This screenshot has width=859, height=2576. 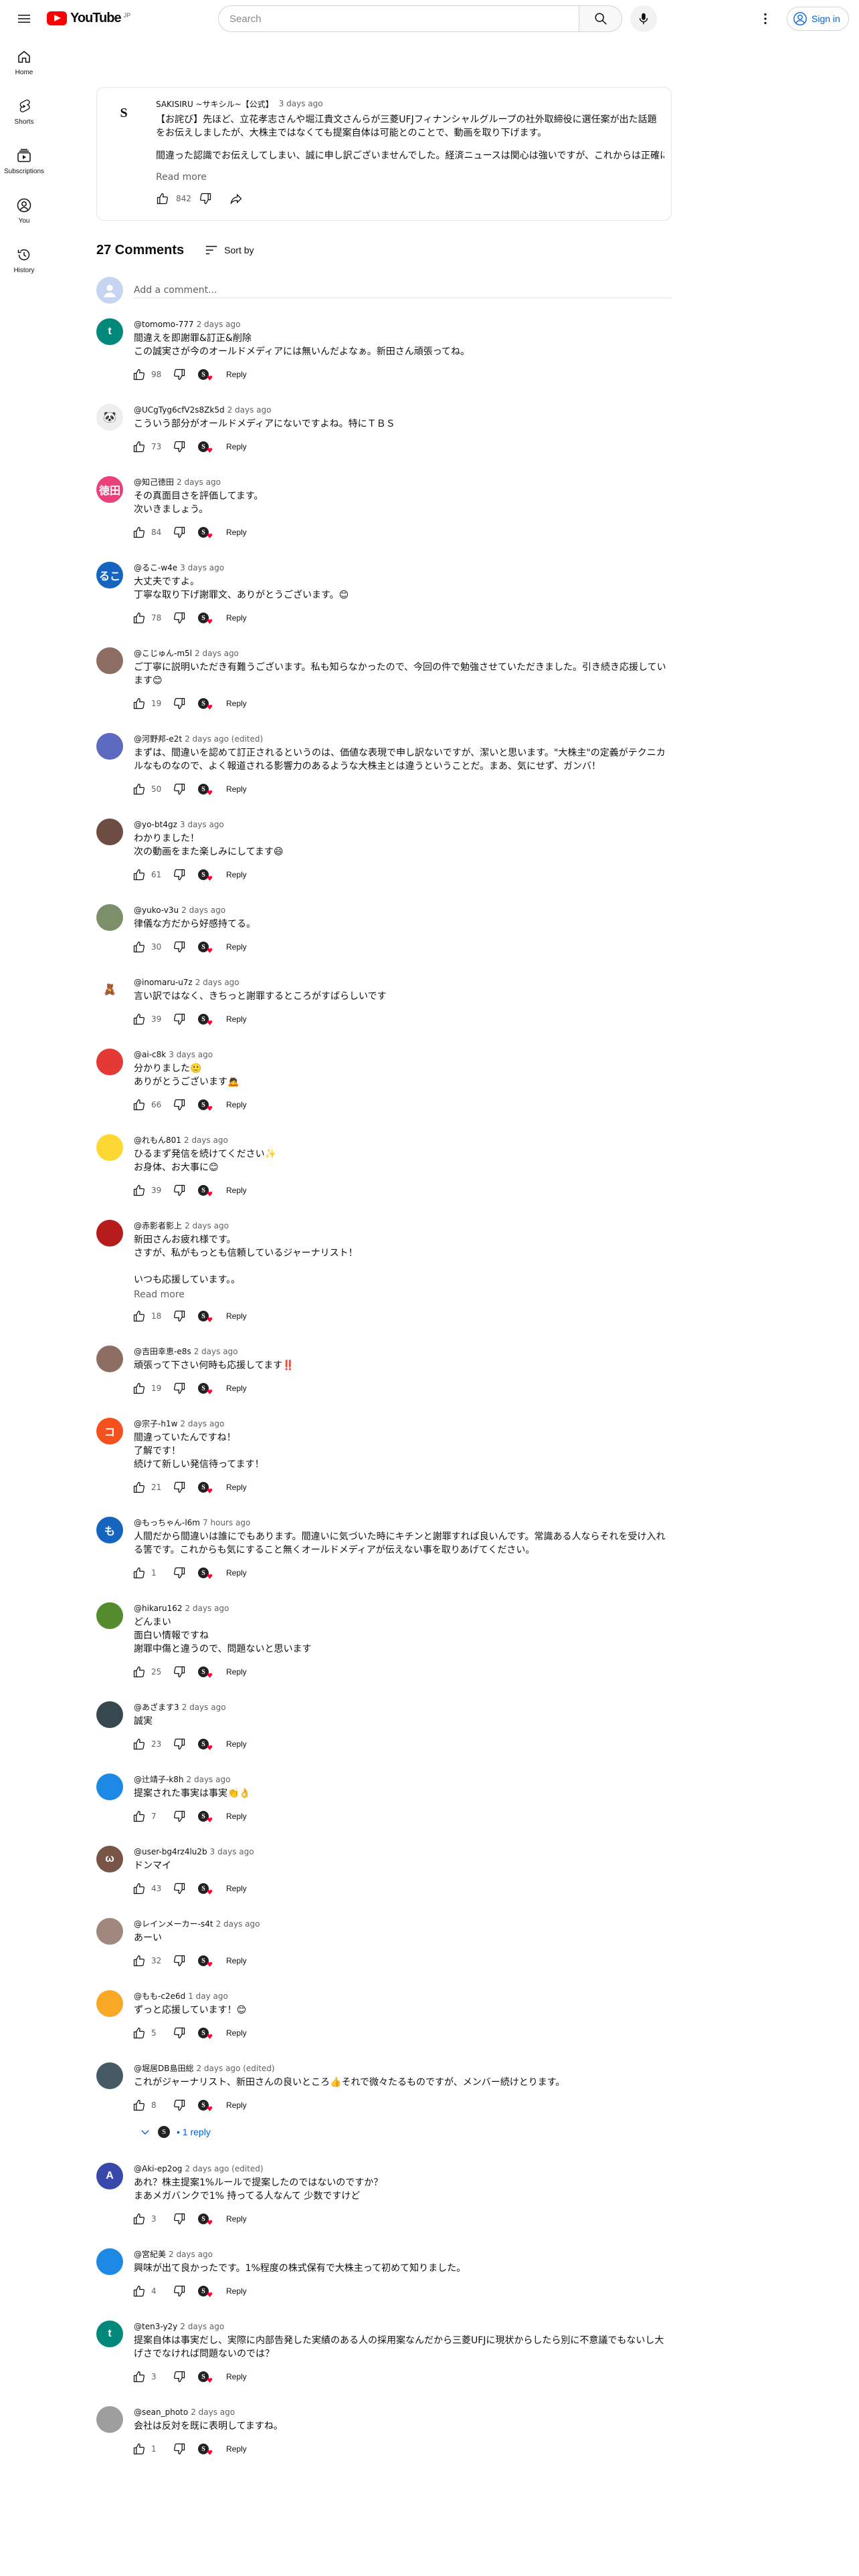 What do you see at coordinates (167, 1523) in the screenshot?
I see `comment-author: @もっちゃん-l6m` at bounding box center [167, 1523].